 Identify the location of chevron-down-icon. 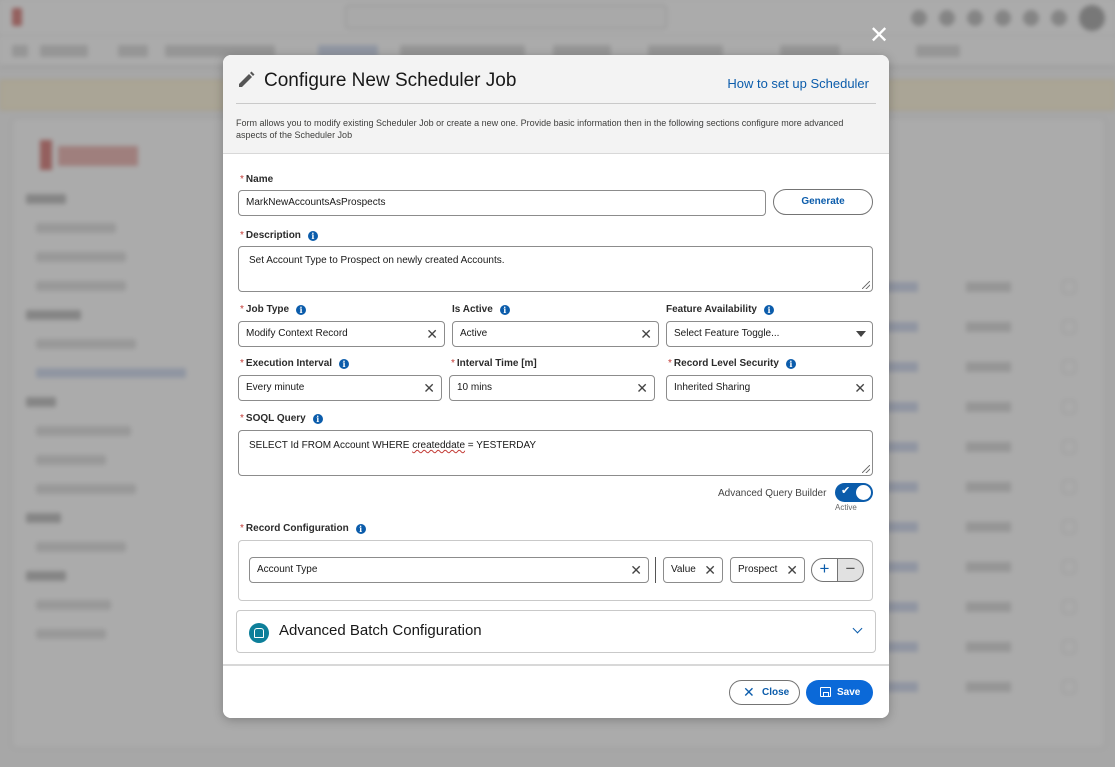
(857, 628).